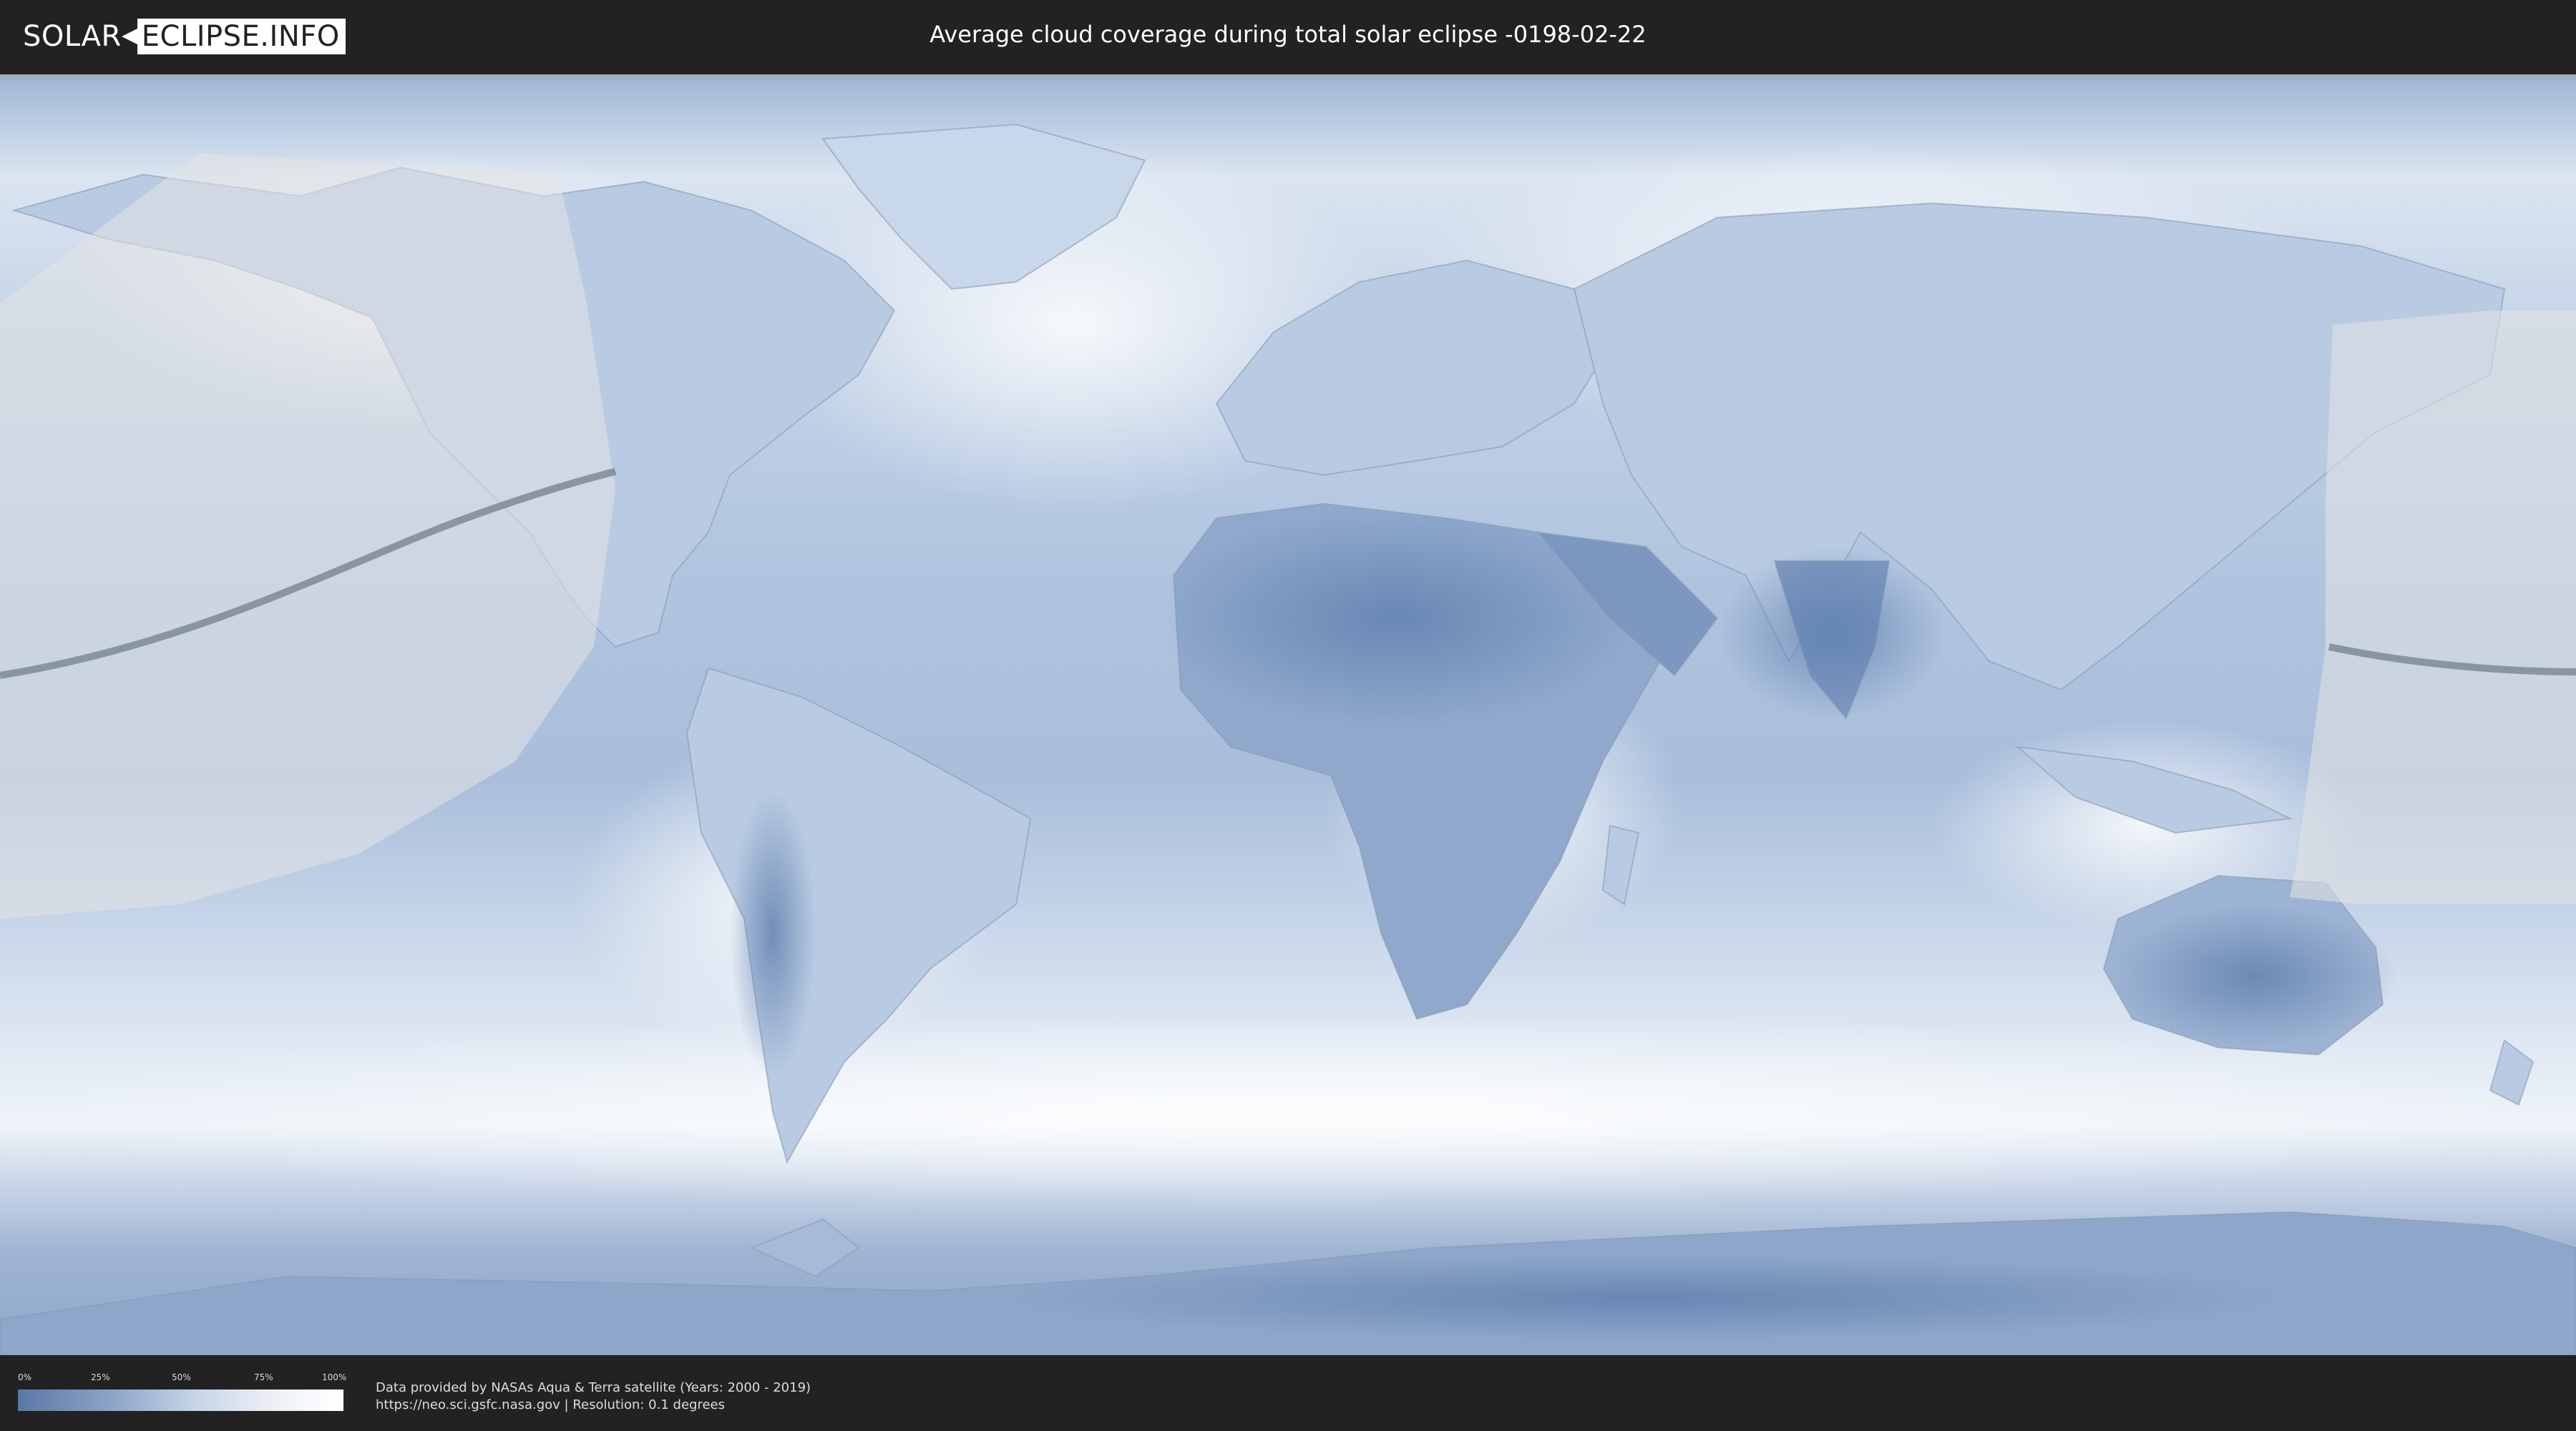 This screenshot has width=2576, height=1431. I want to click on legend-label-25: 25%, so click(100, 1377).